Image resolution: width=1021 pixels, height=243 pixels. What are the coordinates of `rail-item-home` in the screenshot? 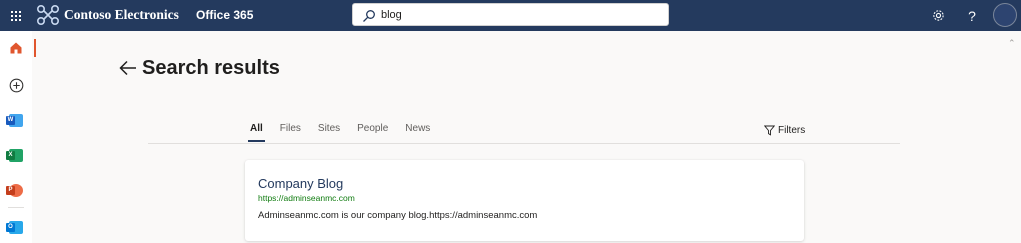 It's located at (18, 48).